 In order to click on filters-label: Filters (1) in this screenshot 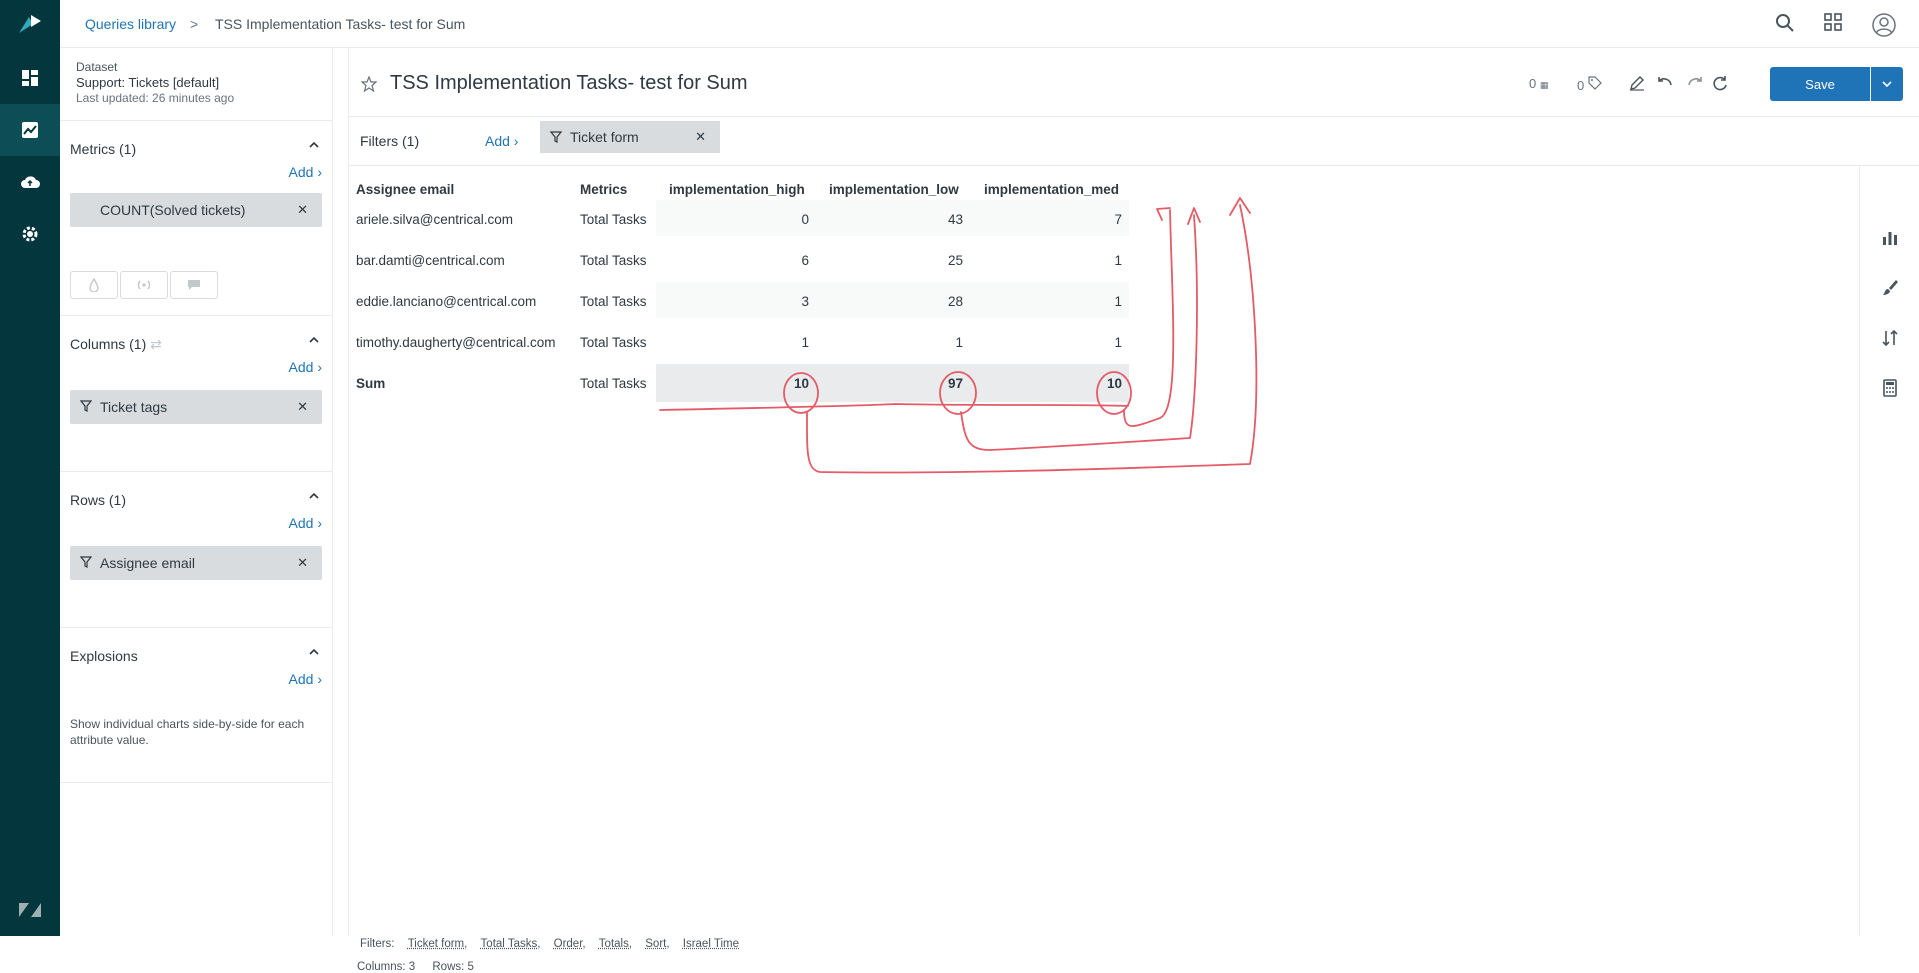, I will do `click(390, 141)`.